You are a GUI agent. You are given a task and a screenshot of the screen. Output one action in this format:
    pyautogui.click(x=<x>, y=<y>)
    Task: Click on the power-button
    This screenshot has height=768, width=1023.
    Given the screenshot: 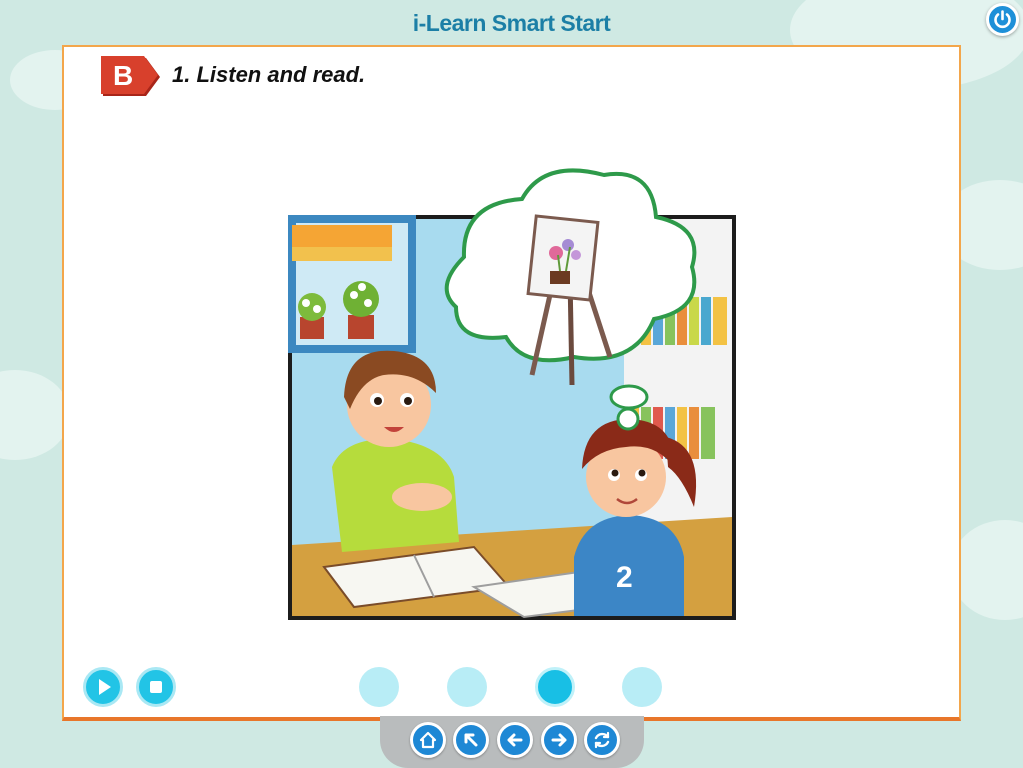 What is the action you would take?
    pyautogui.click(x=1002, y=19)
    